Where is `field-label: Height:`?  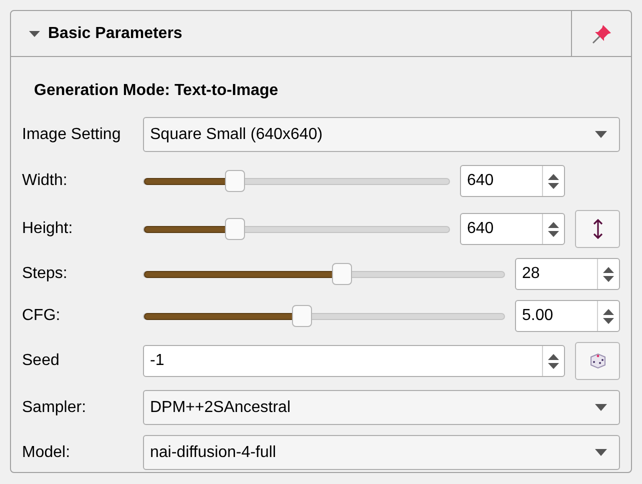 field-label: Height: is located at coordinates (48, 229).